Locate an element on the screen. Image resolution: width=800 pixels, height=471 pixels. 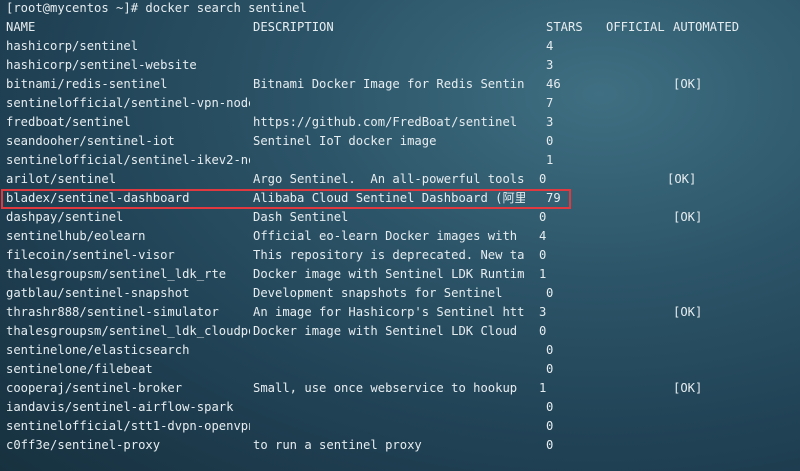
image-name: thrashr888/sentinel-simulator is located at coordinates (112, 312).